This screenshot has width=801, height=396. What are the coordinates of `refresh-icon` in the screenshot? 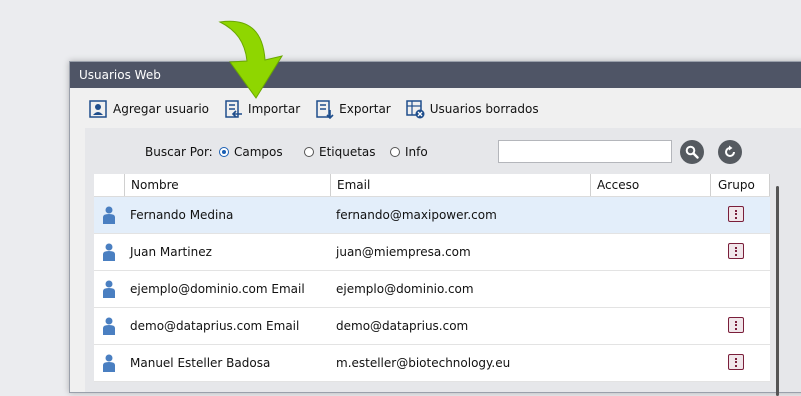 It's located at (730, 151).